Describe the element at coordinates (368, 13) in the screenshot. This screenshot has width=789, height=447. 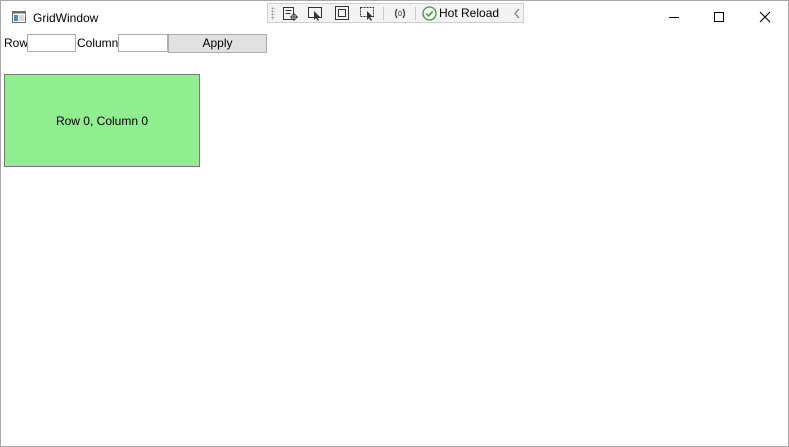
I see `track-focused-element-icon` at that location.